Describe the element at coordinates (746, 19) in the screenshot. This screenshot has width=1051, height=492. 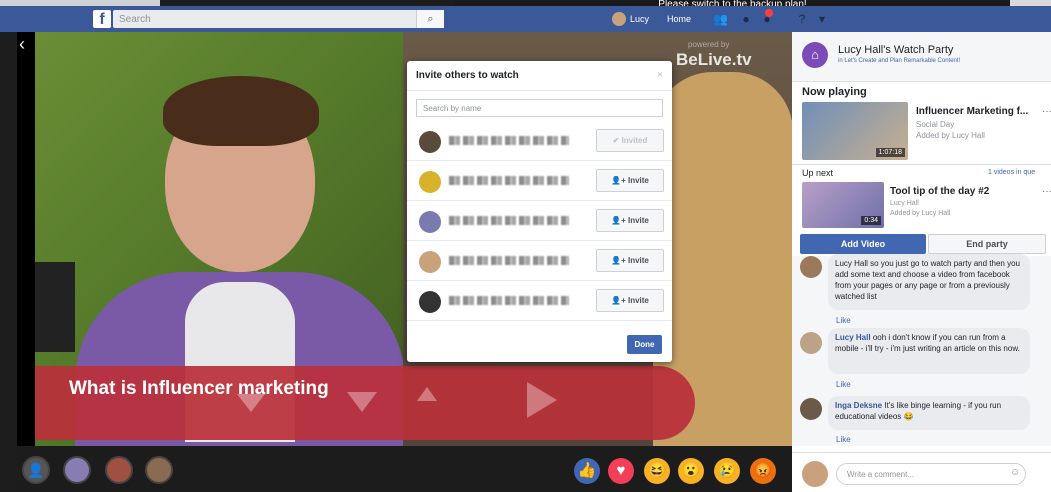
I see `messenger-icon: ●` at that location.